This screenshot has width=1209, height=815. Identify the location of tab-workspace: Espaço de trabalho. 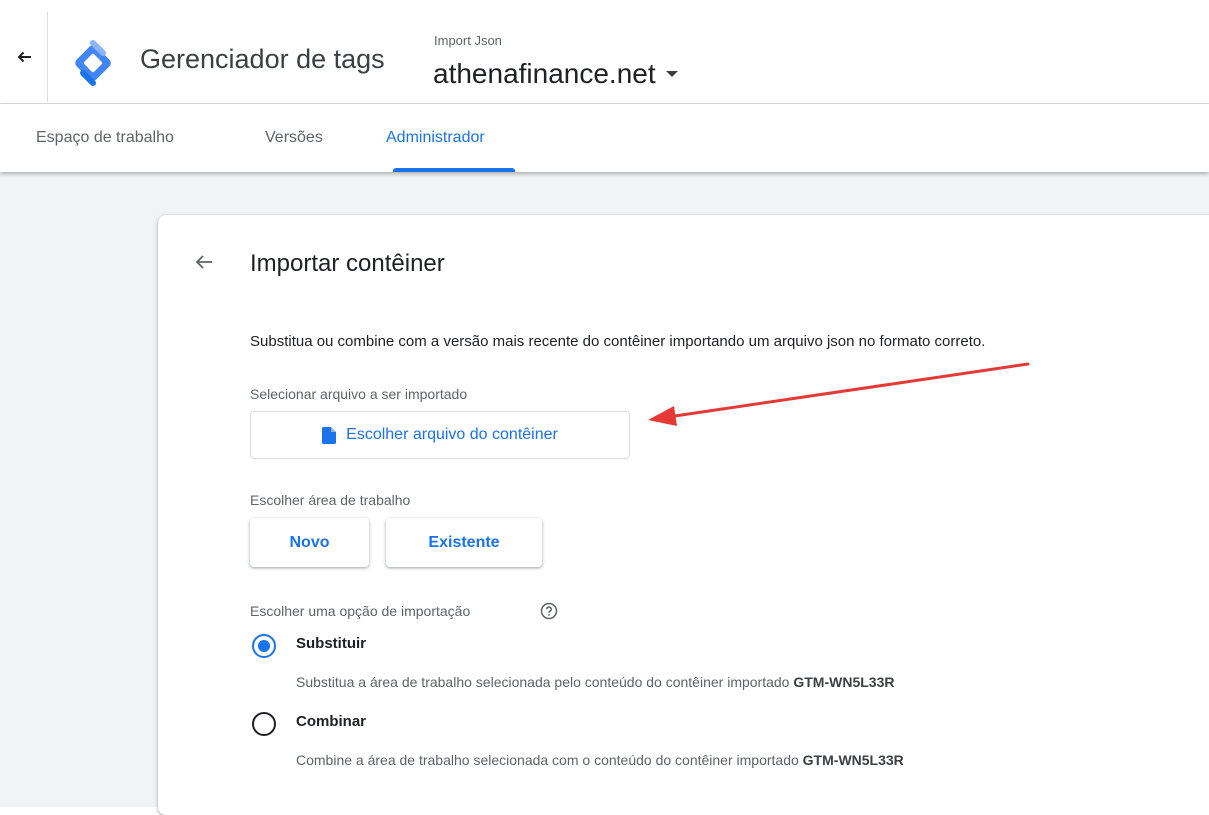
(105, 138).